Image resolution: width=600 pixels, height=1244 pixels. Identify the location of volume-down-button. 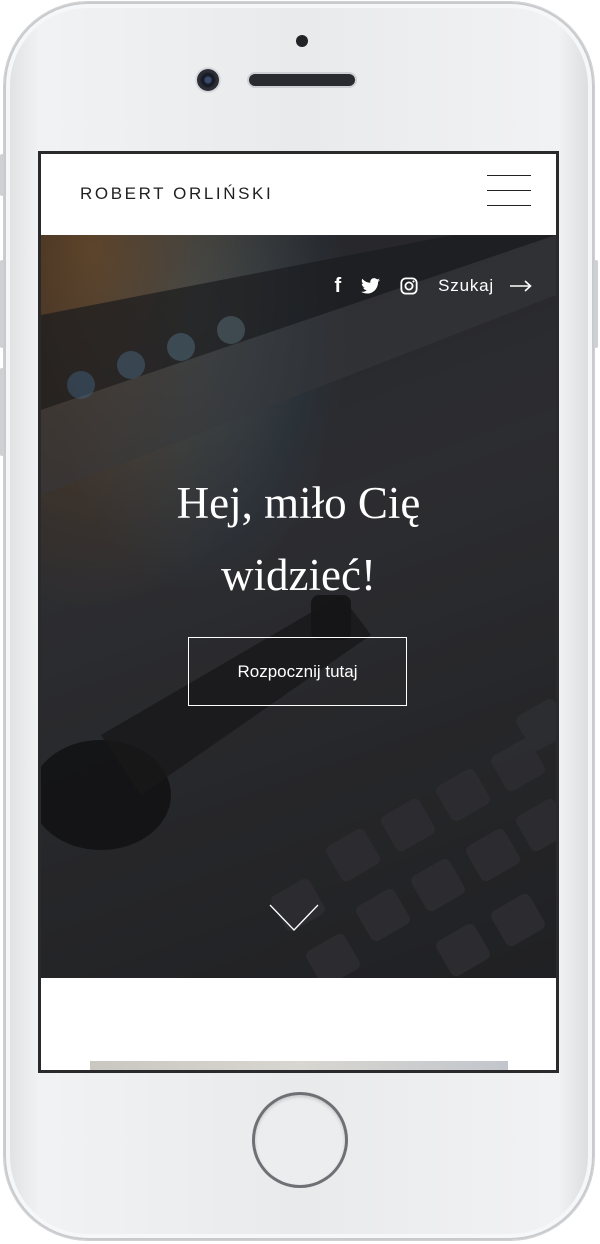
(2, 412).